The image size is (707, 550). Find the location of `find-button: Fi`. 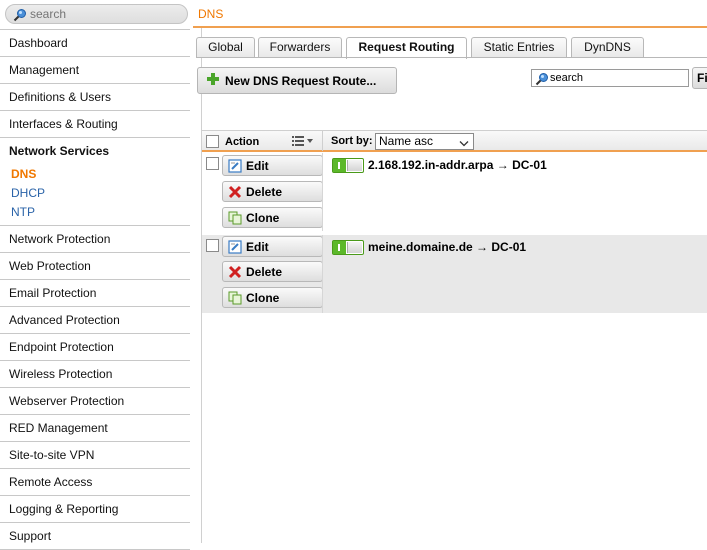

find-button: Fi is located at coordinates (699, 78).